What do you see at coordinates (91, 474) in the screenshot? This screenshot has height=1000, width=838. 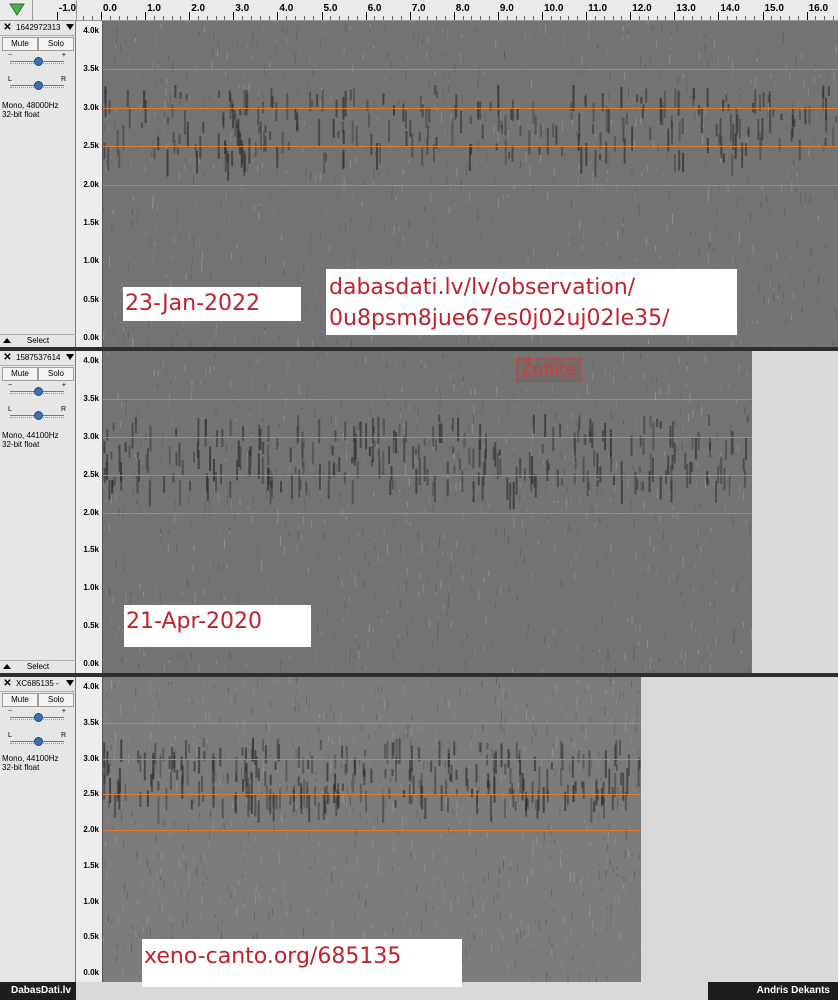 I see `frequency-label: 2.5k` at bounding box center [91, 474].